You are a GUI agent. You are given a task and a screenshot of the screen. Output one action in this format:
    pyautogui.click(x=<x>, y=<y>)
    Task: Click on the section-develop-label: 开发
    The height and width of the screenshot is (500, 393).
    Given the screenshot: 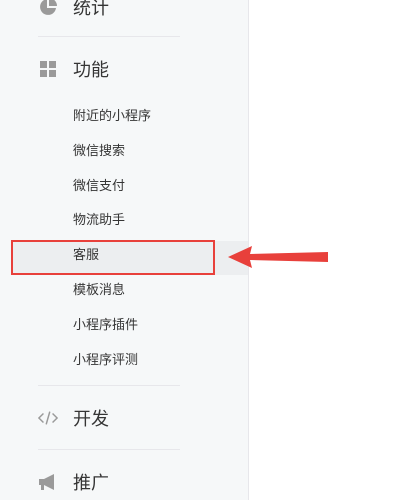 What is the action you would take?
    pyautogui.click(x=91, y=419)
    